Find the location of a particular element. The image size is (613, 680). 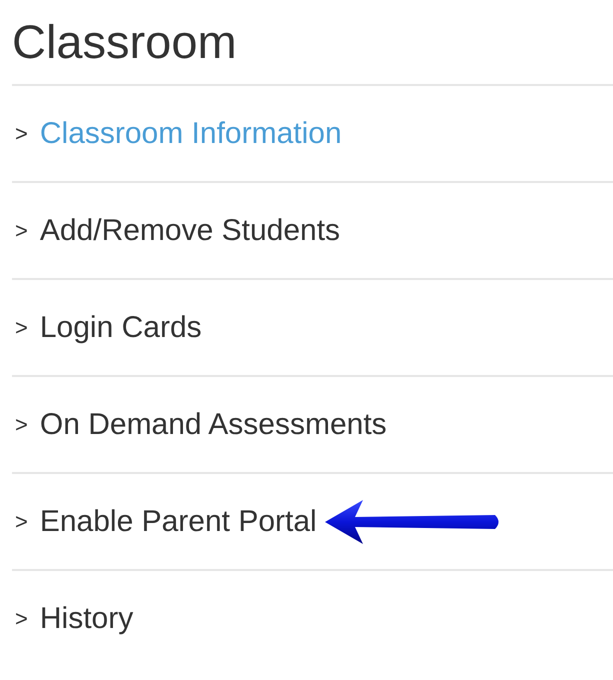

menu-link: On Demand Assessments is located at coordinates (213, 425).